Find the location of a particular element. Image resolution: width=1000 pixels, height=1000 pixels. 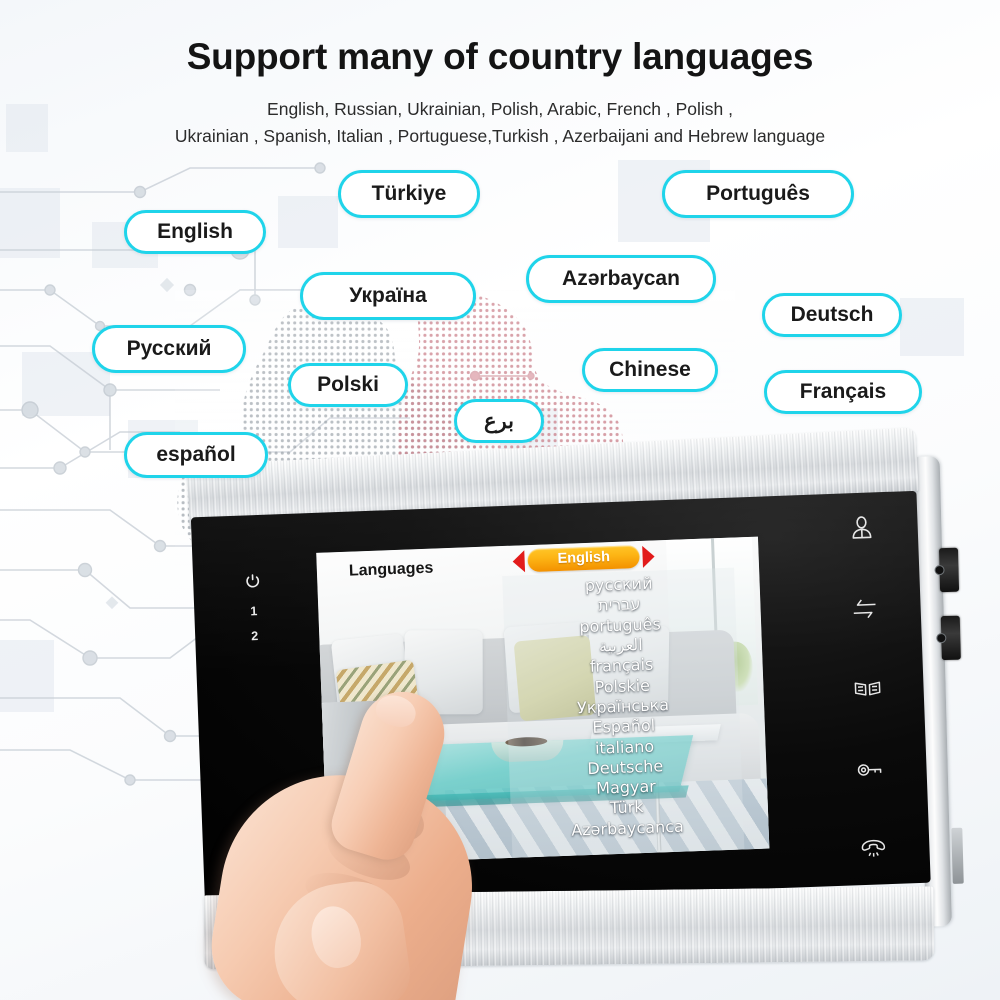

language-badge: español is located at coordinates (196, 455).